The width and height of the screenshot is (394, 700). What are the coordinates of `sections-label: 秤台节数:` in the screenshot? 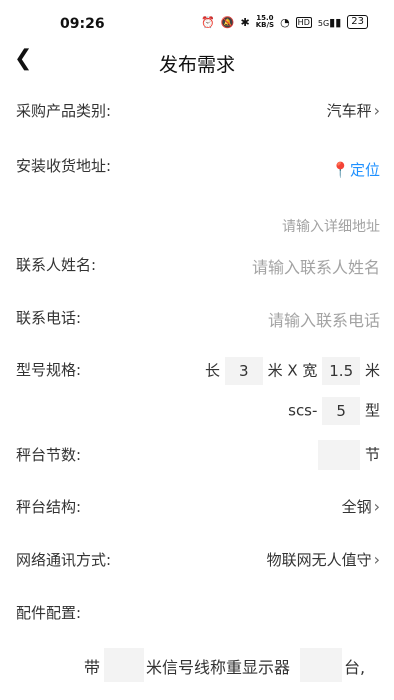 It's located at (49, 455).